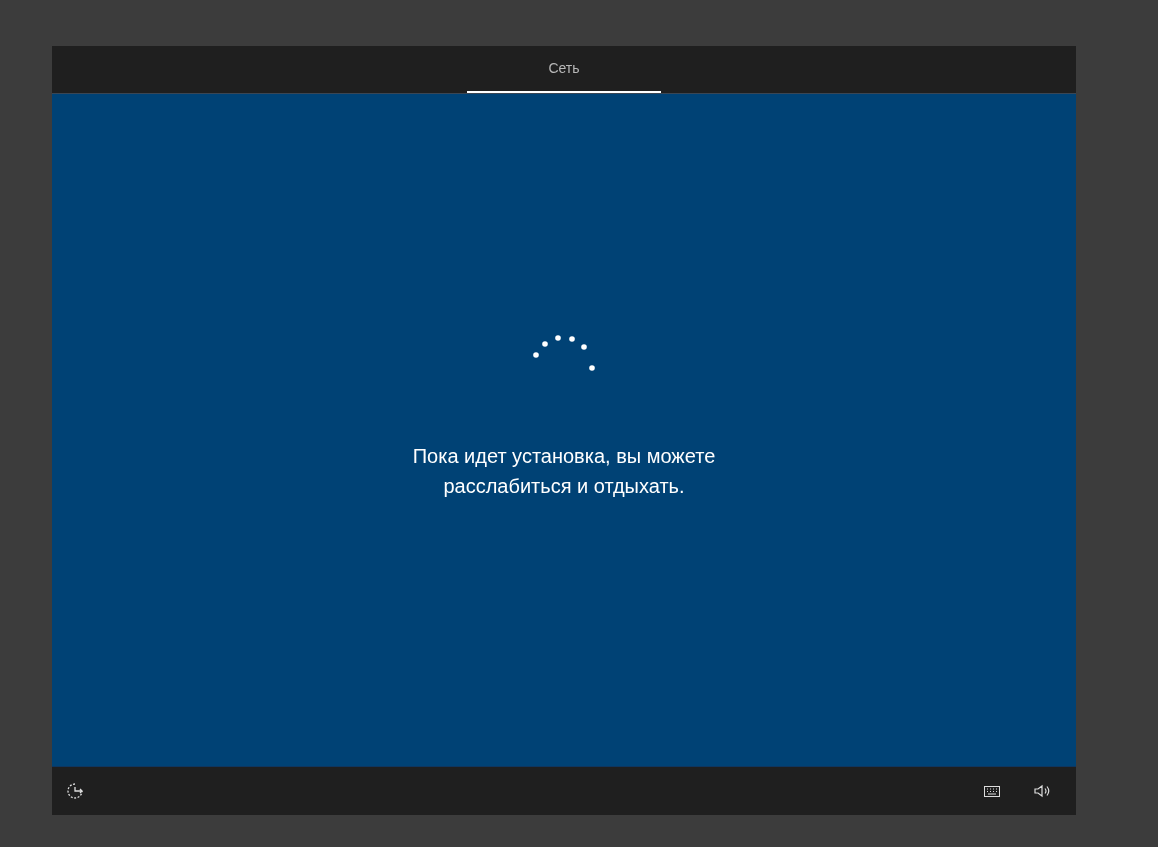 The image size is (1158, 847). What do you see at coordinates (564, 471) in the screenshot?
I see `status-message: Пока идет установка, вы можете расслабиться и отдыхать.` at bounding box center [564, 471].